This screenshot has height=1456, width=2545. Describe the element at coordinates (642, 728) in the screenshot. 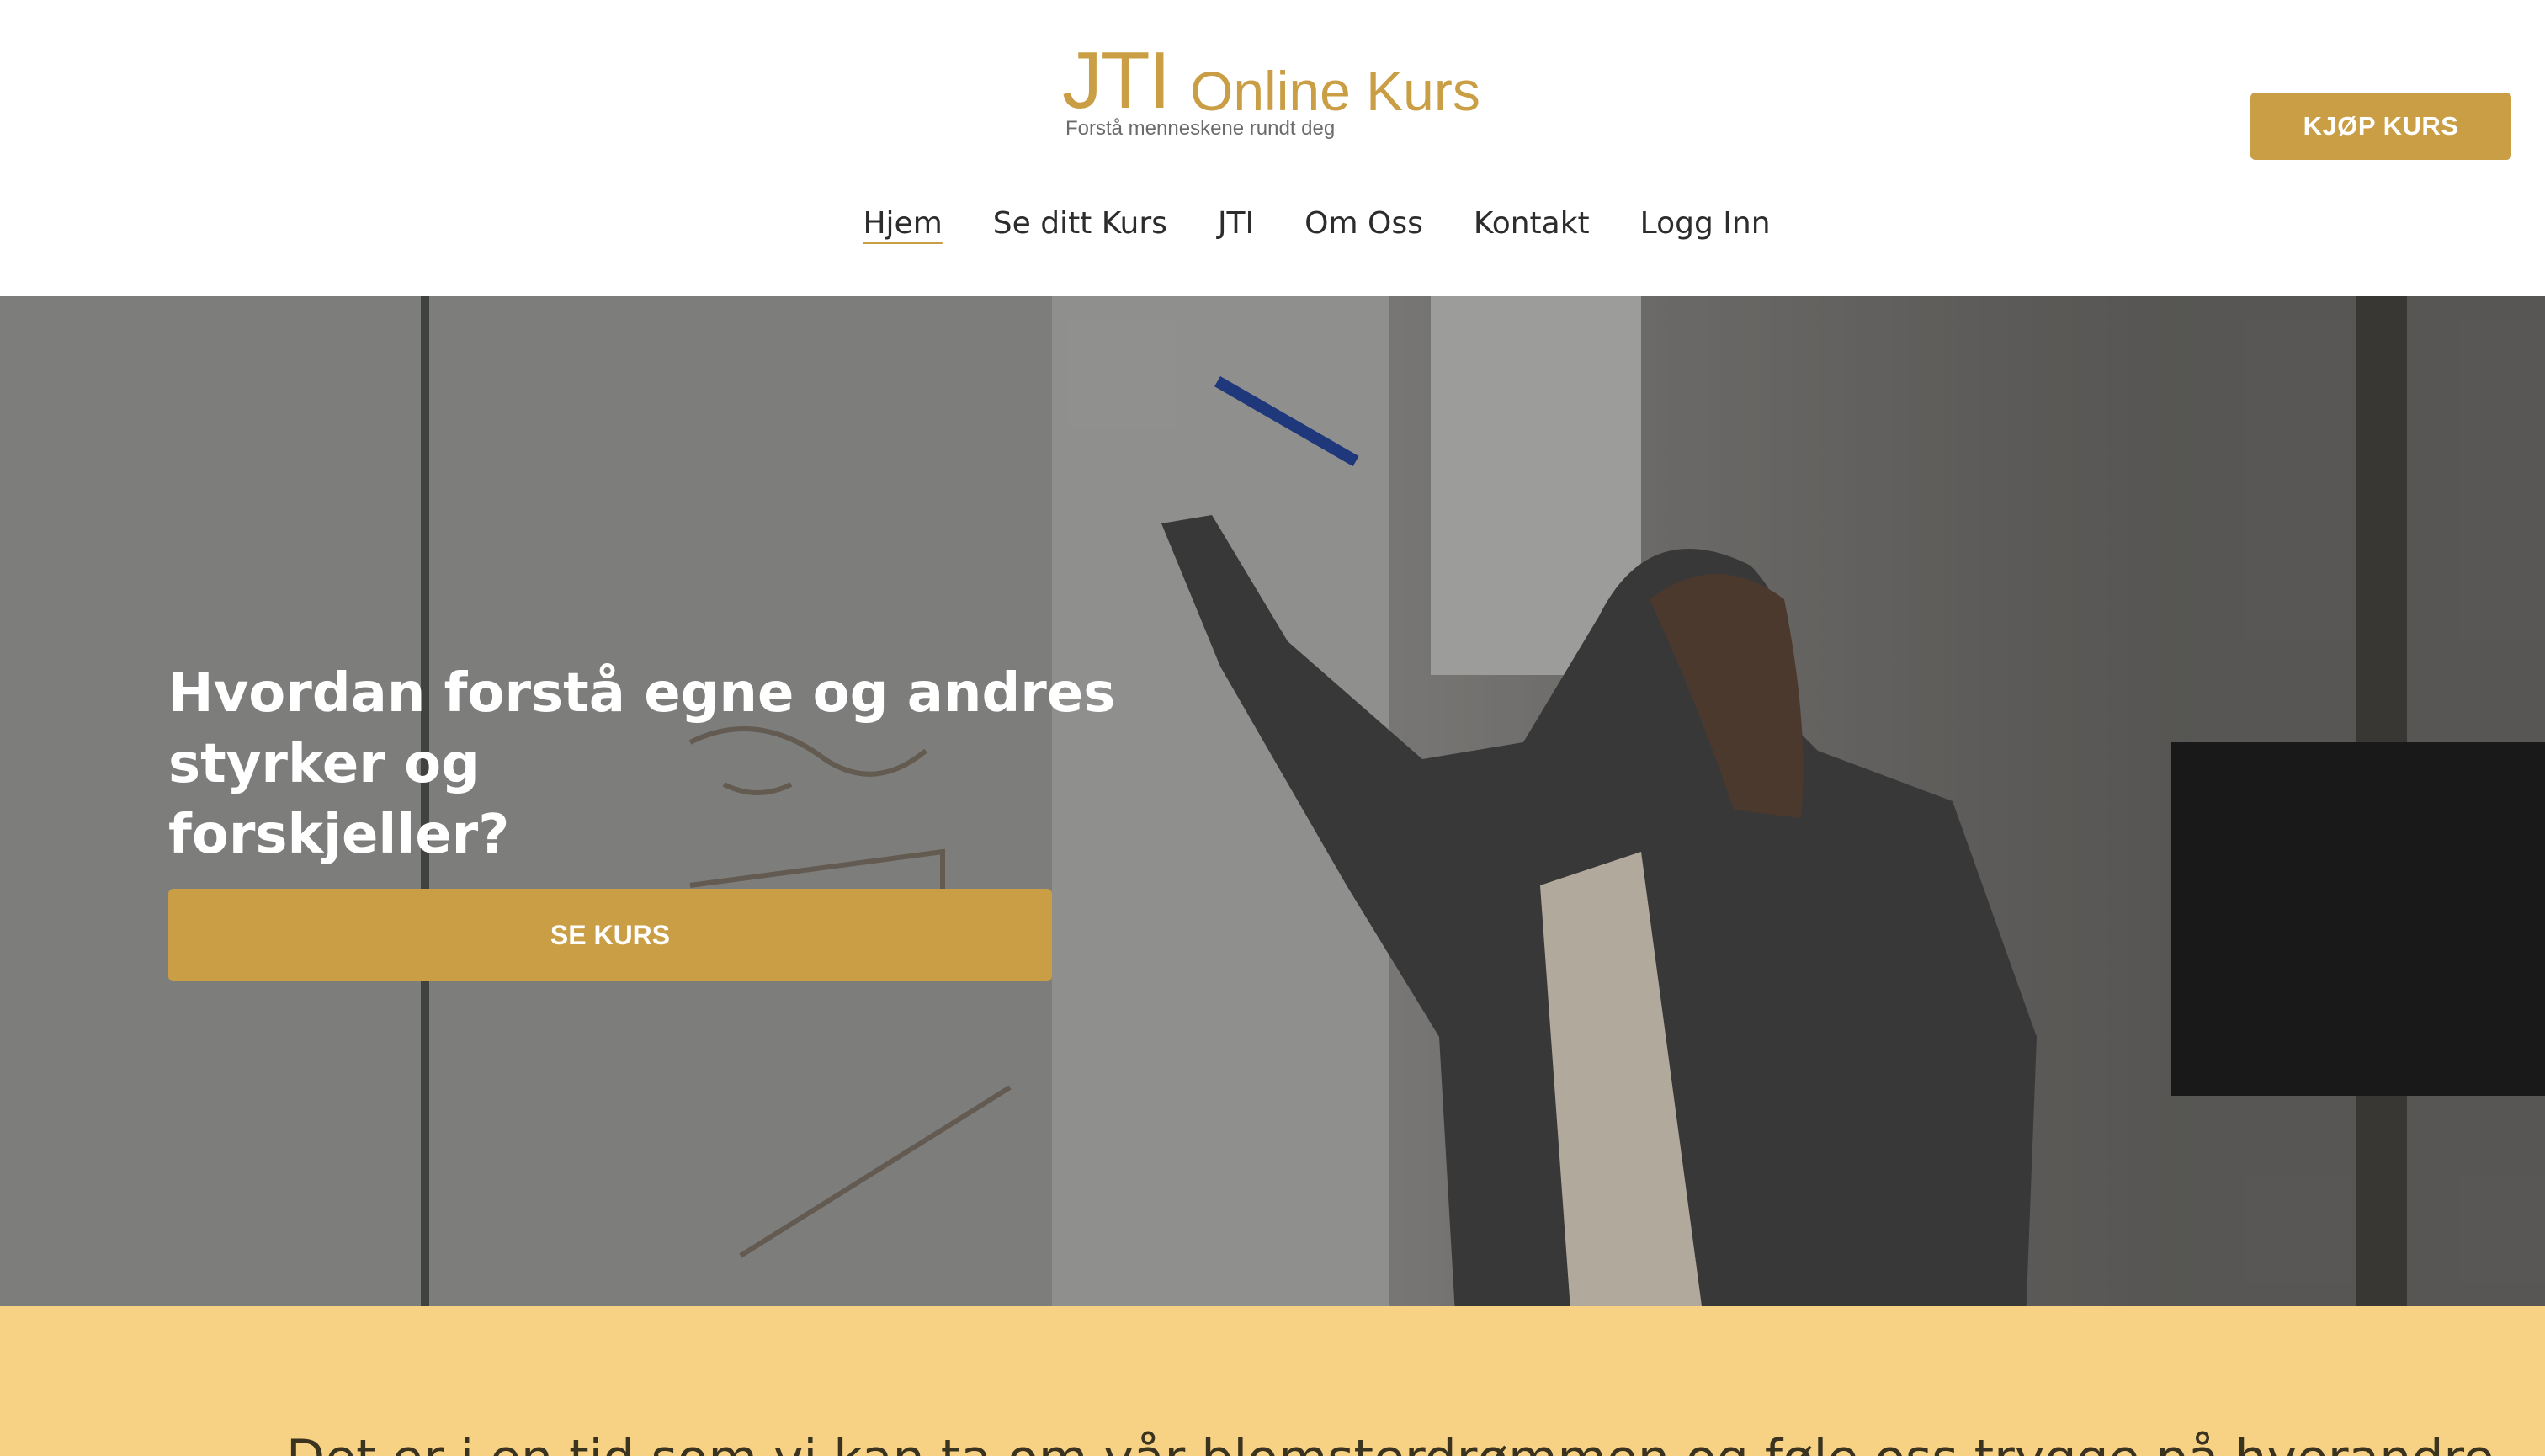

I see `hero-title-line1: Hvordan forstå egne og andres styrker og` at that location.